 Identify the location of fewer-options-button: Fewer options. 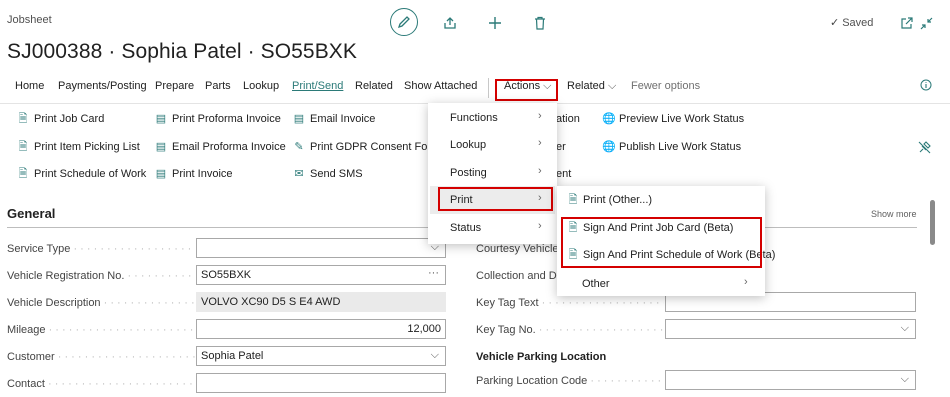
(665, 86).